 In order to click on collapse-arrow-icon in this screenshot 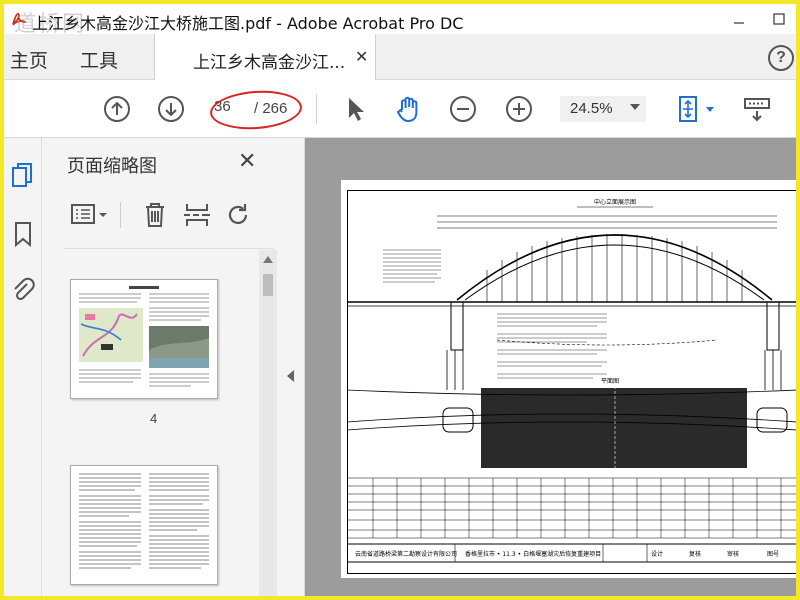, I will do `click(290, 376)`.